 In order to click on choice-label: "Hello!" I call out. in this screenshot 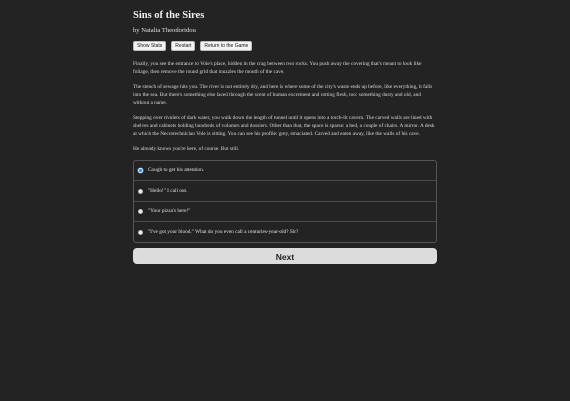, I will do `click(168, 190)`.